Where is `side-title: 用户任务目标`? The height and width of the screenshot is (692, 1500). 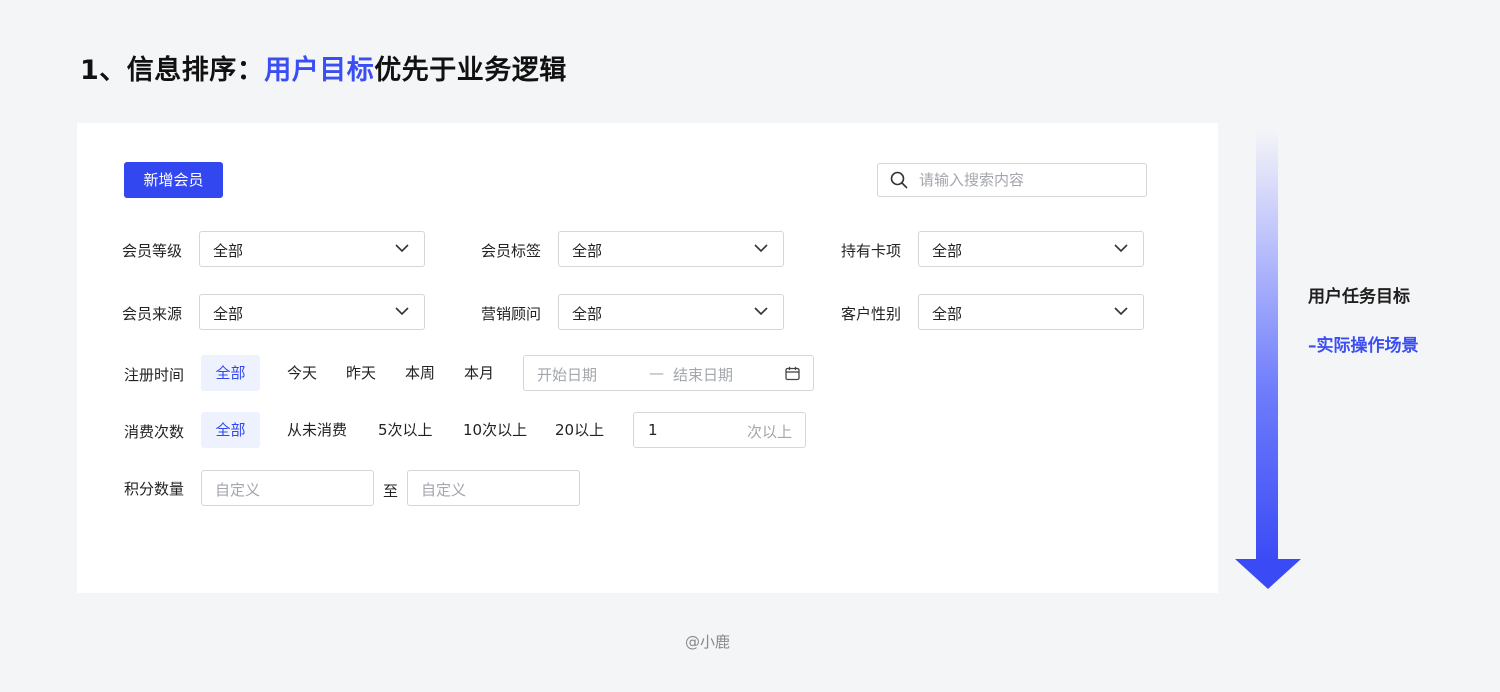
side-title: 用户任务目标 is located at coordinates (1359, 297).